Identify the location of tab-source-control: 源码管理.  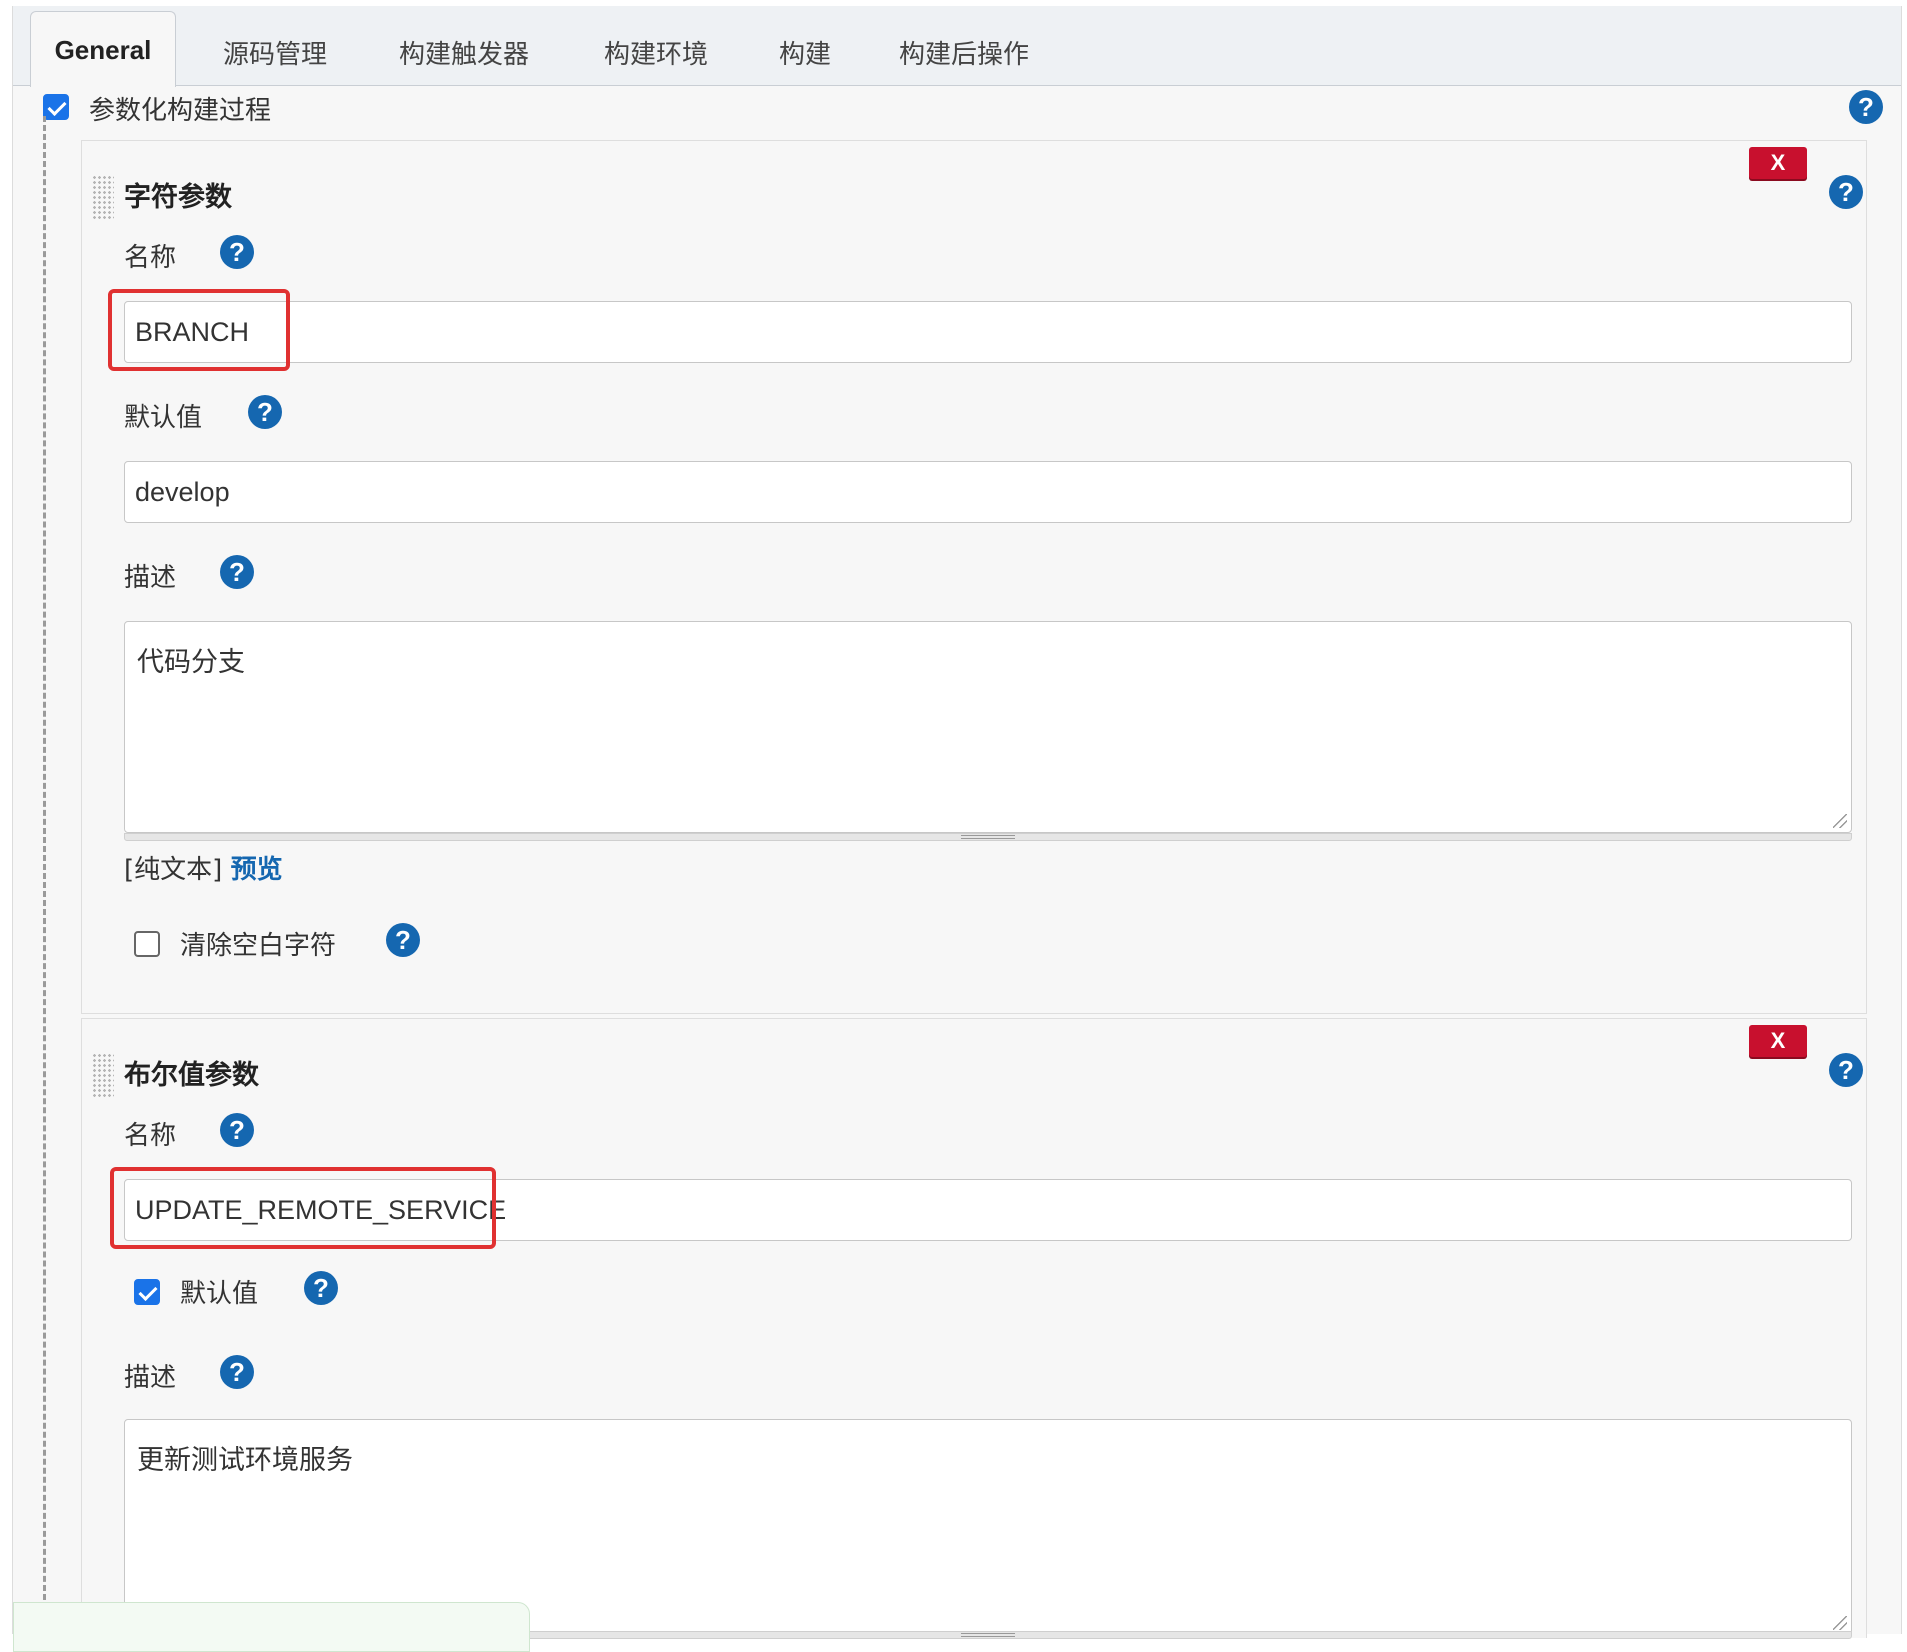
(275, 55).